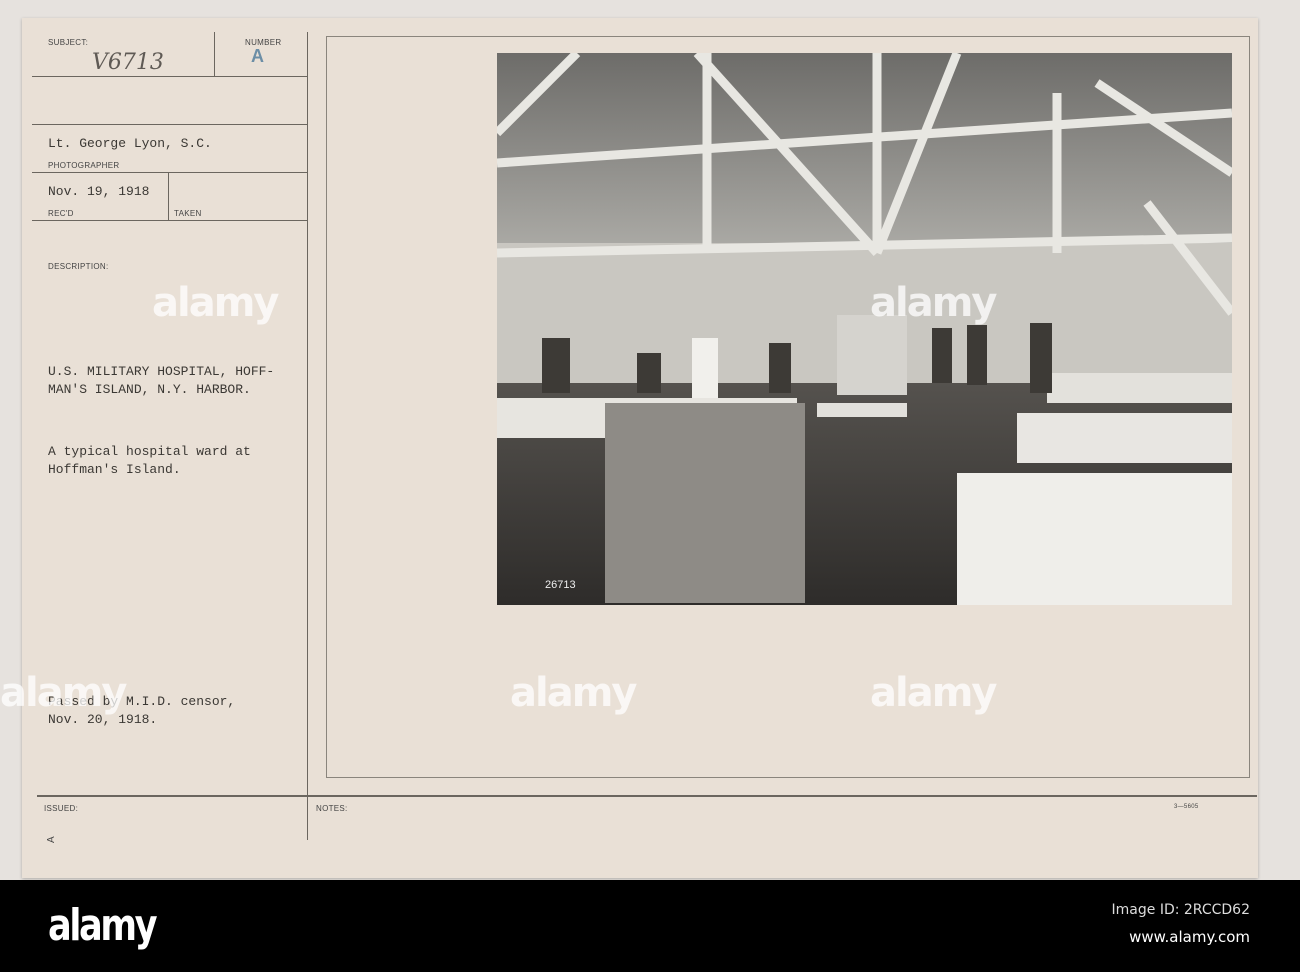 The image size is (1300, 972). What do you see at coordinates (149, 389) in the screenshot?
I see `description-line: MAN'S ISLAND, N.Y. HARBOR.` at bounding box center [149, 389].